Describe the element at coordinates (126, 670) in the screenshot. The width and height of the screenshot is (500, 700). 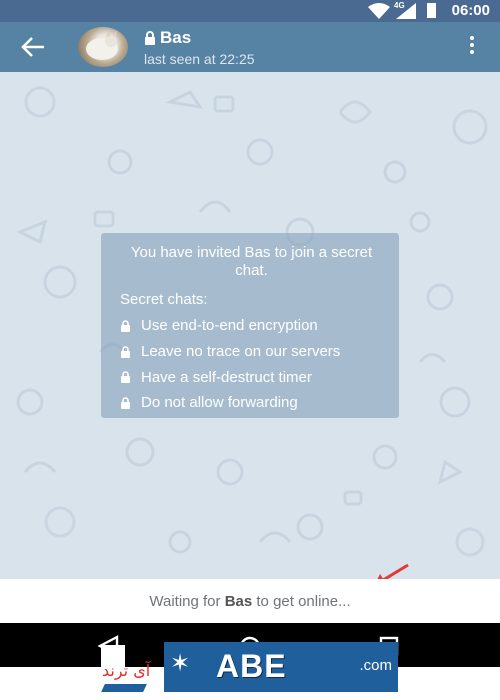
I see `watermark-arabic-text: آی ترند` at that location.